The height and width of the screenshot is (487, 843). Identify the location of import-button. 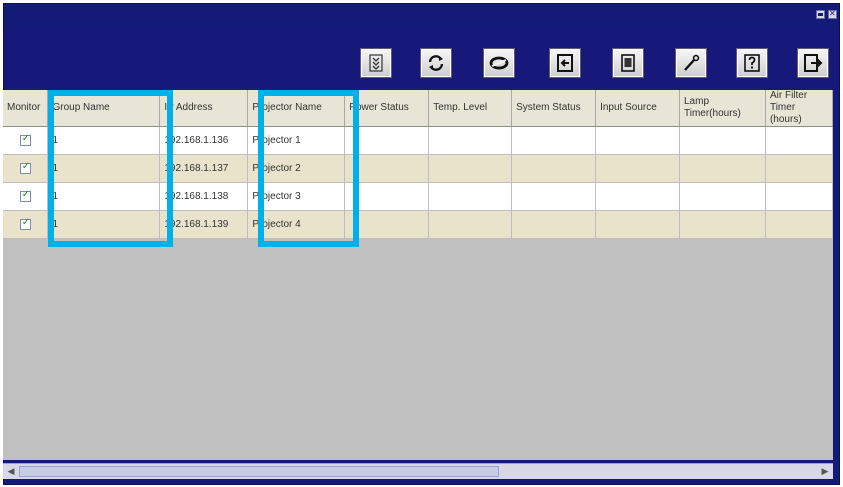
(565, 63).